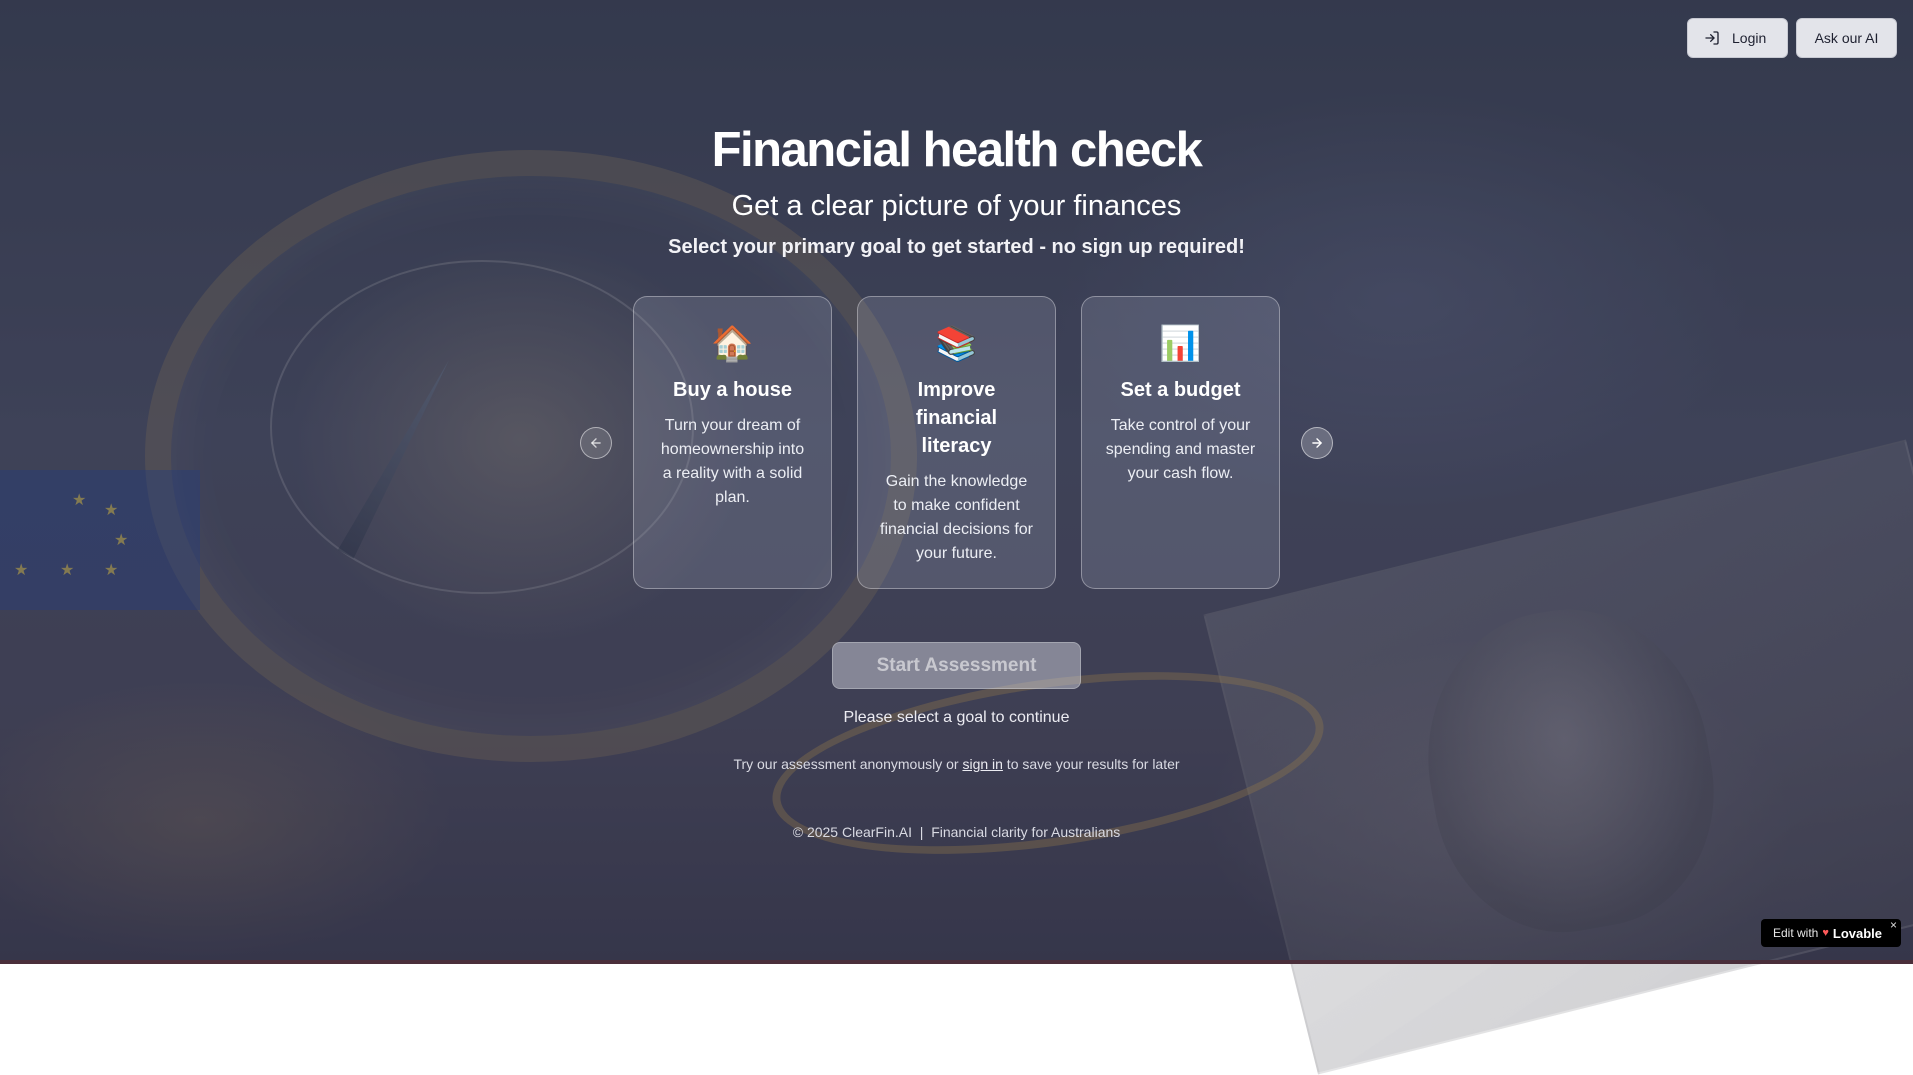 This screenshot has height=1075, width=1913. I want to click on ask-ai-button: Ask our AI, so click(1846, 38).